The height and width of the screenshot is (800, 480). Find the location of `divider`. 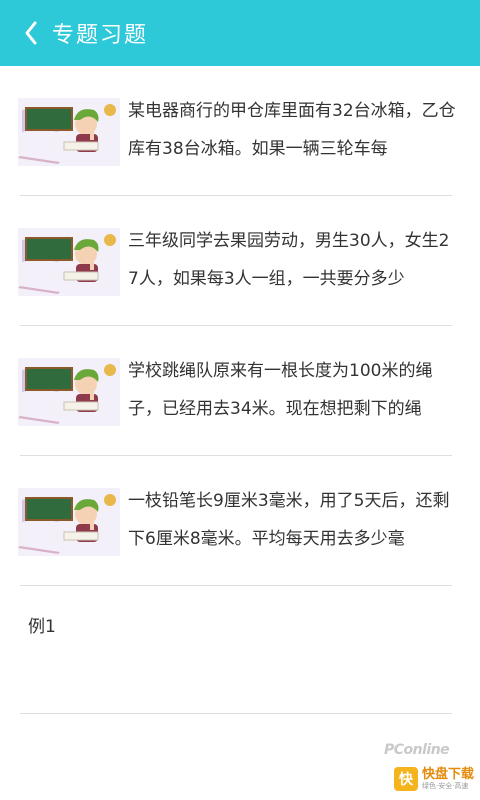

divider is located at coordinates (236, 713).